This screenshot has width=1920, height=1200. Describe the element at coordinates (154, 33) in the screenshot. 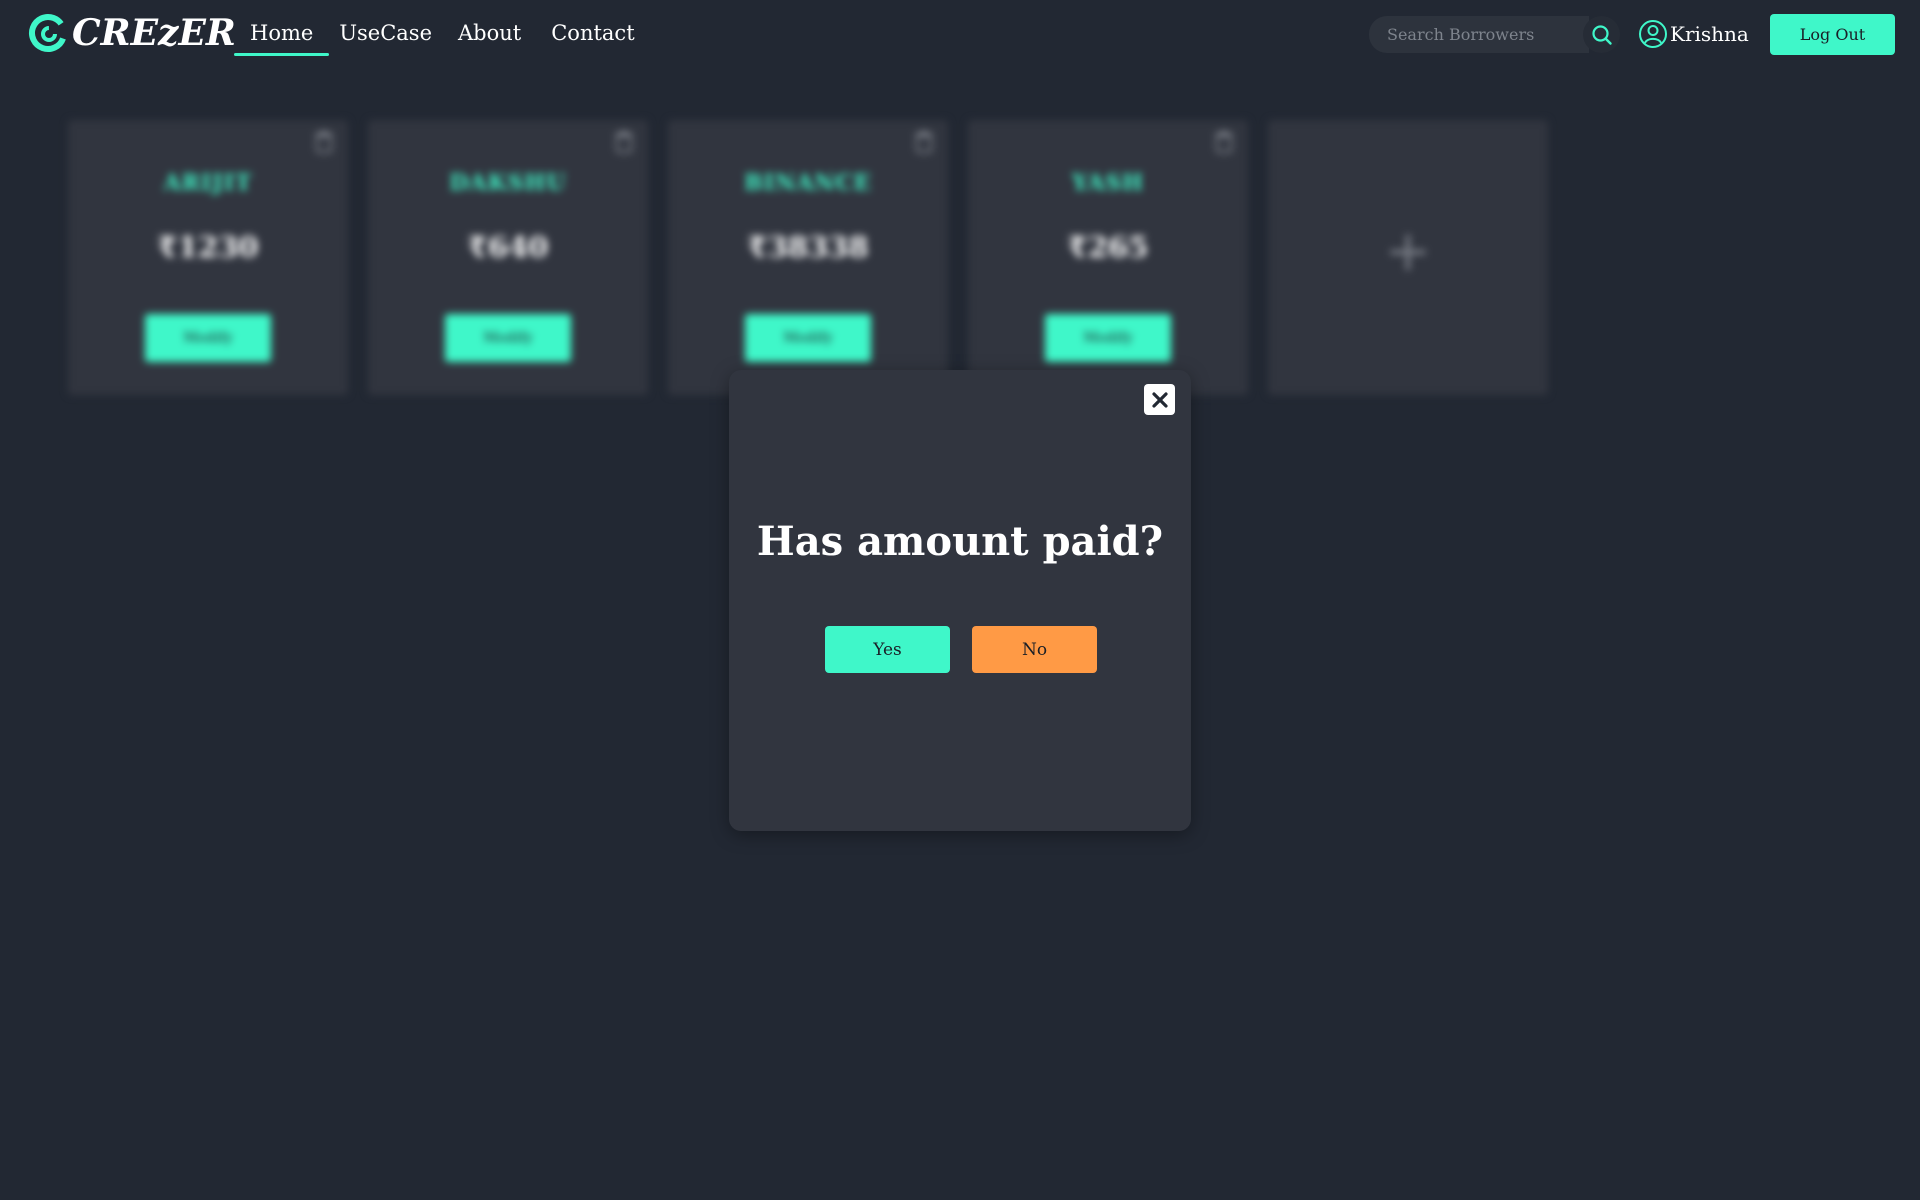

I see `brand-name: CREzER` at that location.